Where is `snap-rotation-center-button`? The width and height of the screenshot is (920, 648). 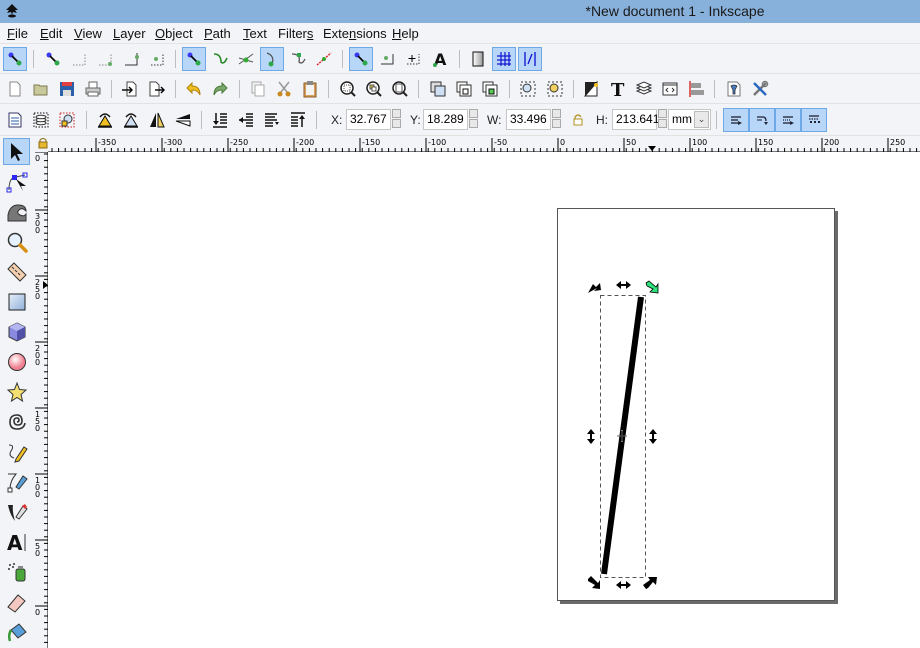 snap-rotation-center-button is located at coordinates (413, 59).